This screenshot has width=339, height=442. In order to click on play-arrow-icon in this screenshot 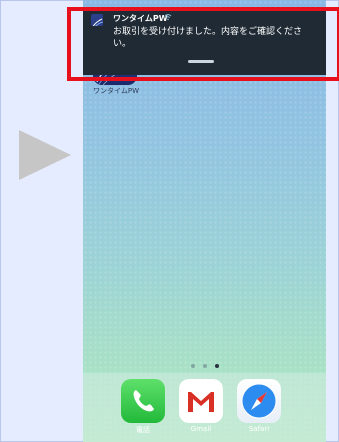, I will do `click(45, 155)`.